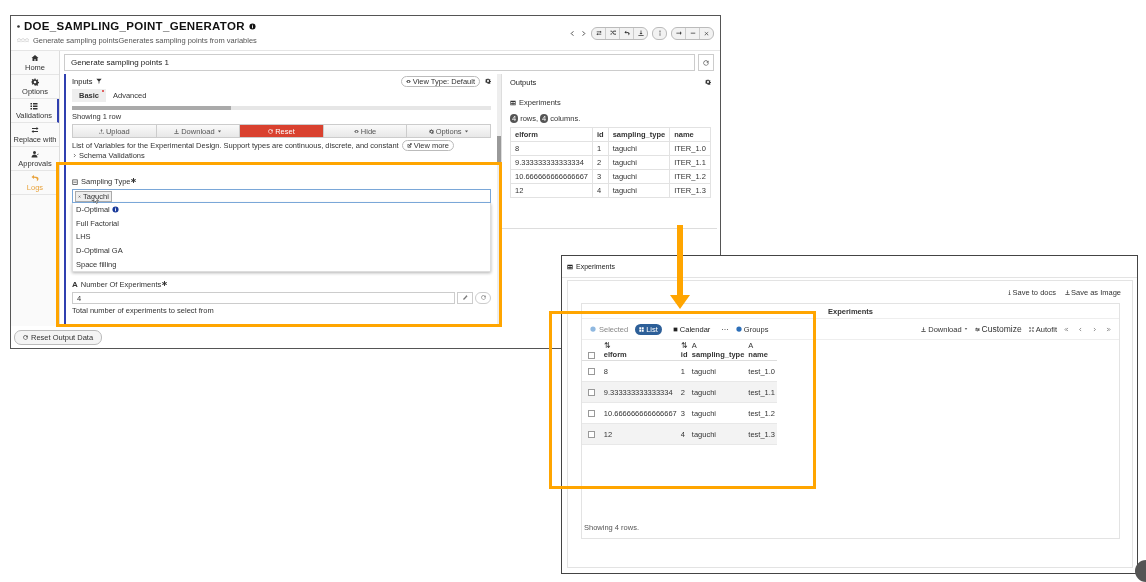 This screenshot has height=582, width=1146. What do you see at coordinates (18, 26) in the screenshot?
I see `dot-icon` at bounding box center [18, 26].